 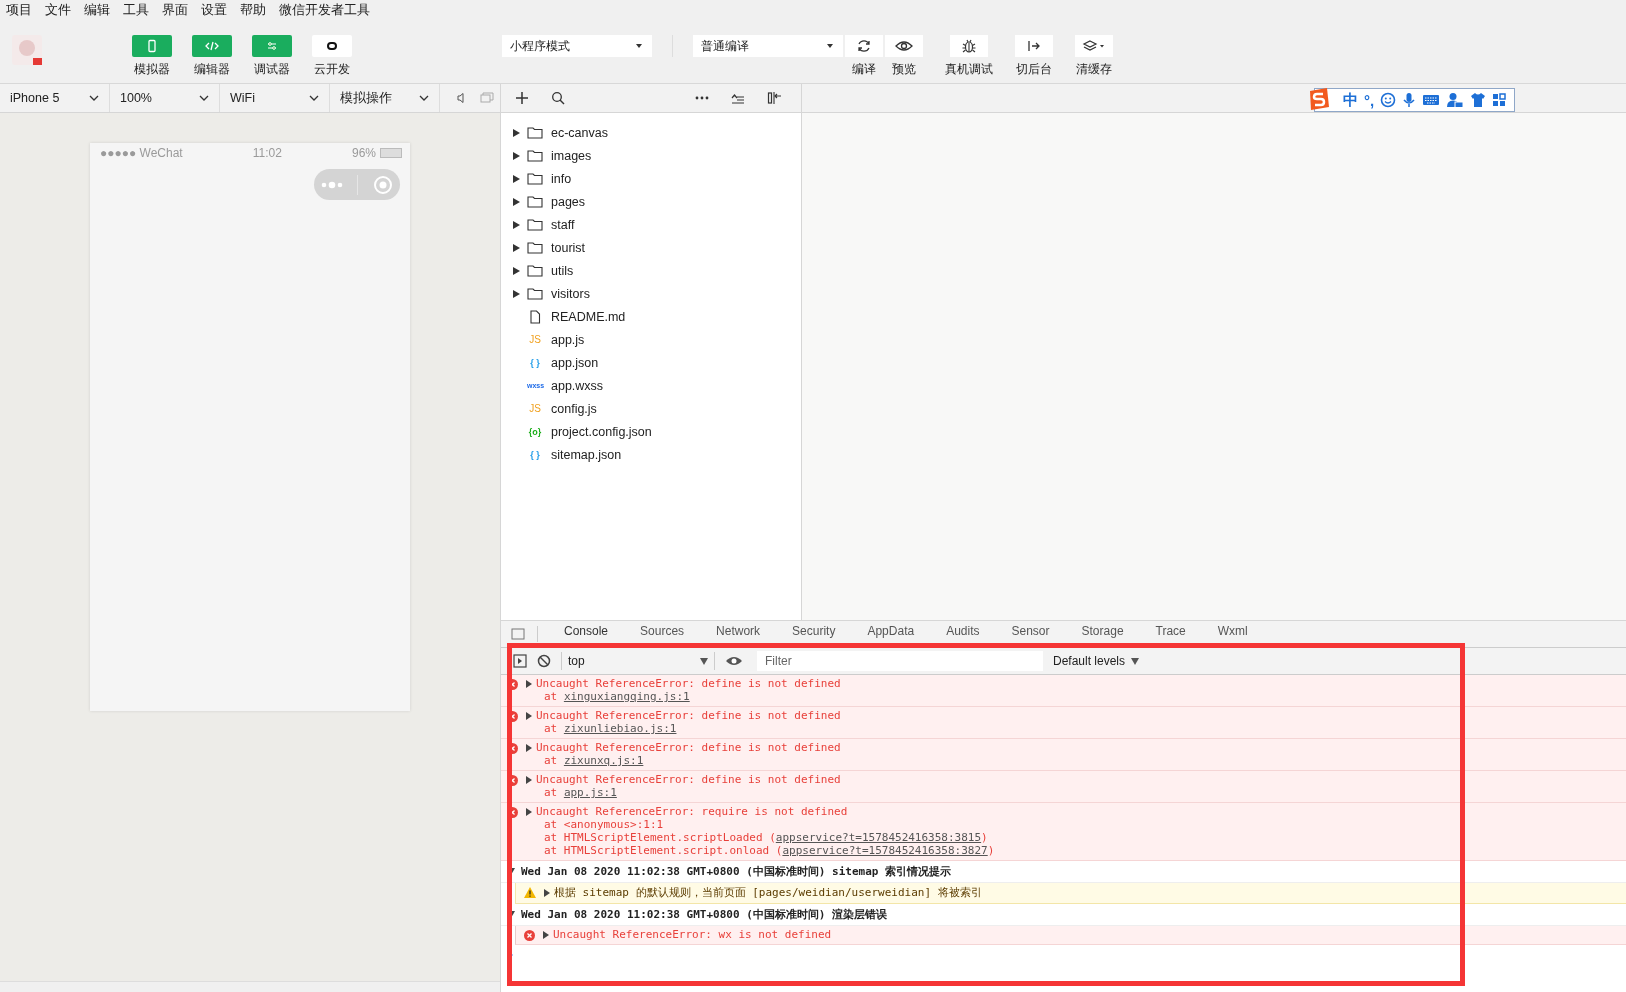 What do you see at coordinates (1034, 46) in the screenshot?
I see `switch-button` at bounding box center [1034, 46].